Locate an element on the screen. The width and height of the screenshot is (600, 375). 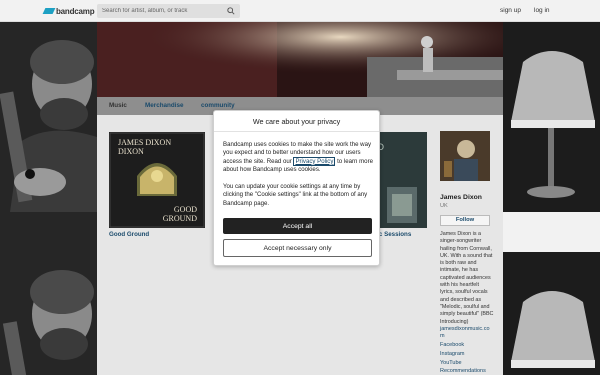
sign-up-link: sign up is located at coordinates (510, 10).